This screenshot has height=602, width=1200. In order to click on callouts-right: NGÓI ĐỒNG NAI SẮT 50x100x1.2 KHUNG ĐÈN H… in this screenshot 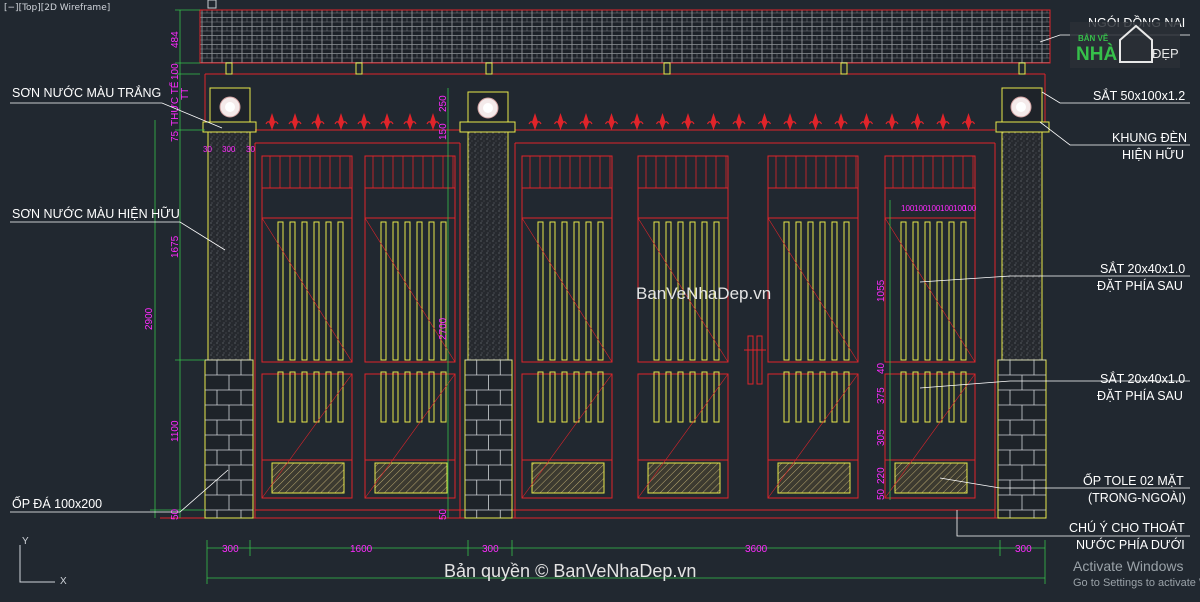, I will do `click(1128, 283)`.